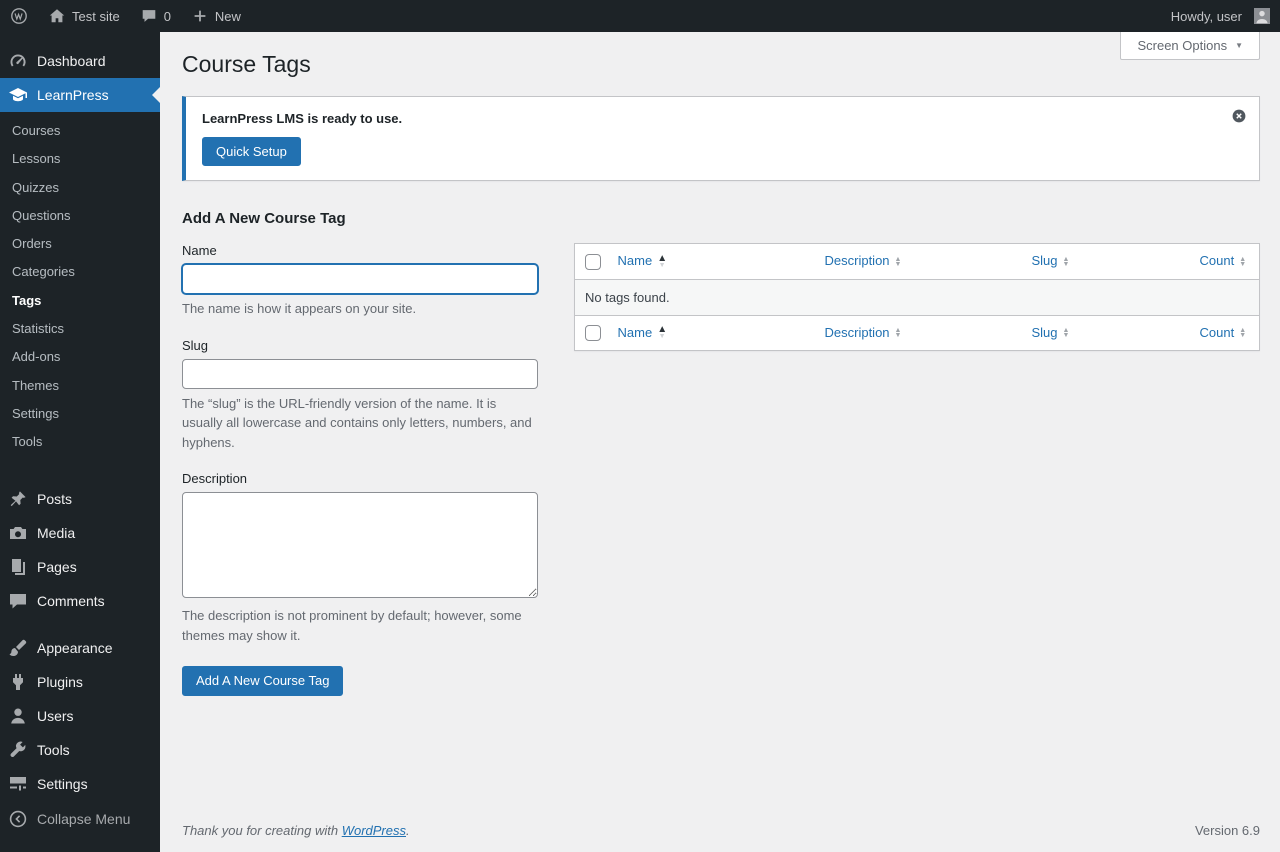 The height and width of the screenshot is (852, 1280). I want to click on sidebar-item-users-label: Users, so click(55, 715).